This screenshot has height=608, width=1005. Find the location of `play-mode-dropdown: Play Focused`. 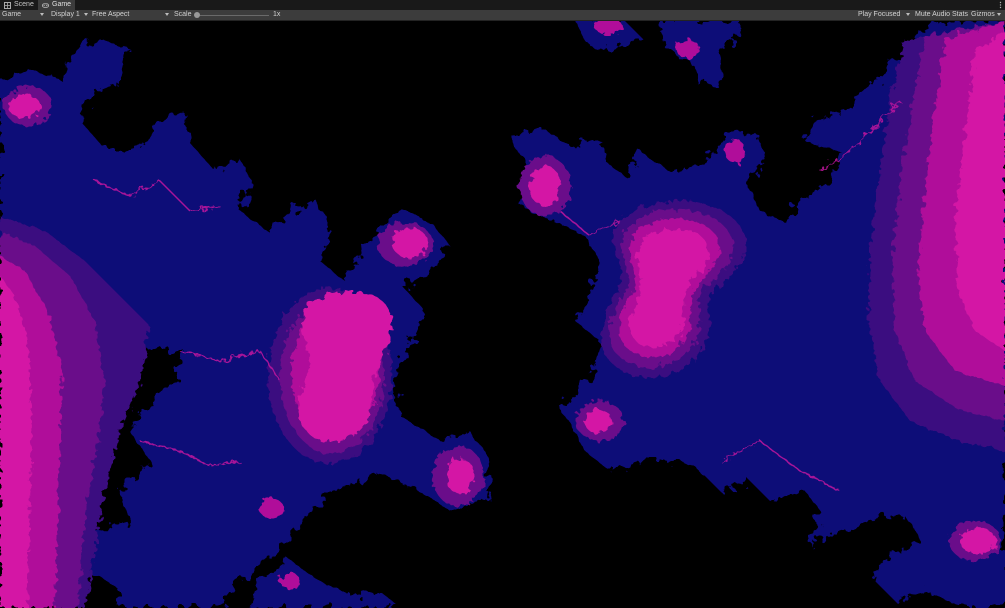

play-mode-dropdown: Play Focused is located at coordinates (885, 15).